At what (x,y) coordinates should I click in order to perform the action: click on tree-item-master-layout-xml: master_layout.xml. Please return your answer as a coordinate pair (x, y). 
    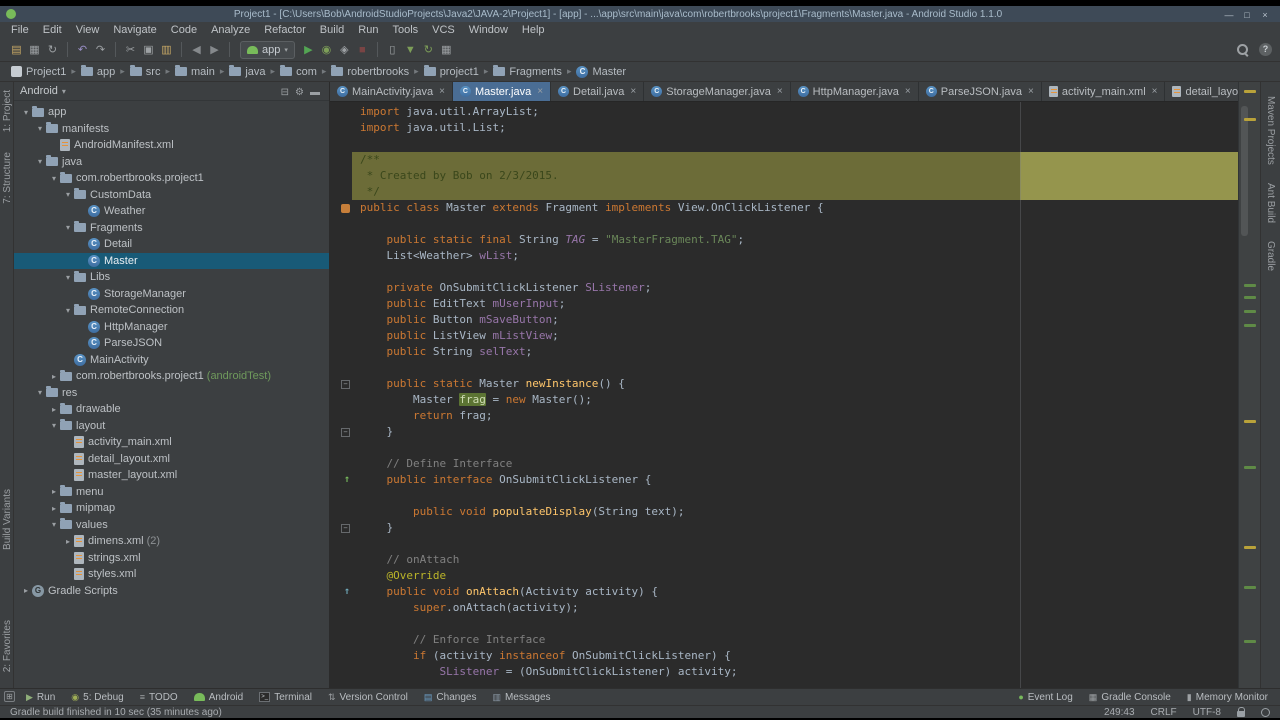
    Looking at the image, I should click on (171, 475).